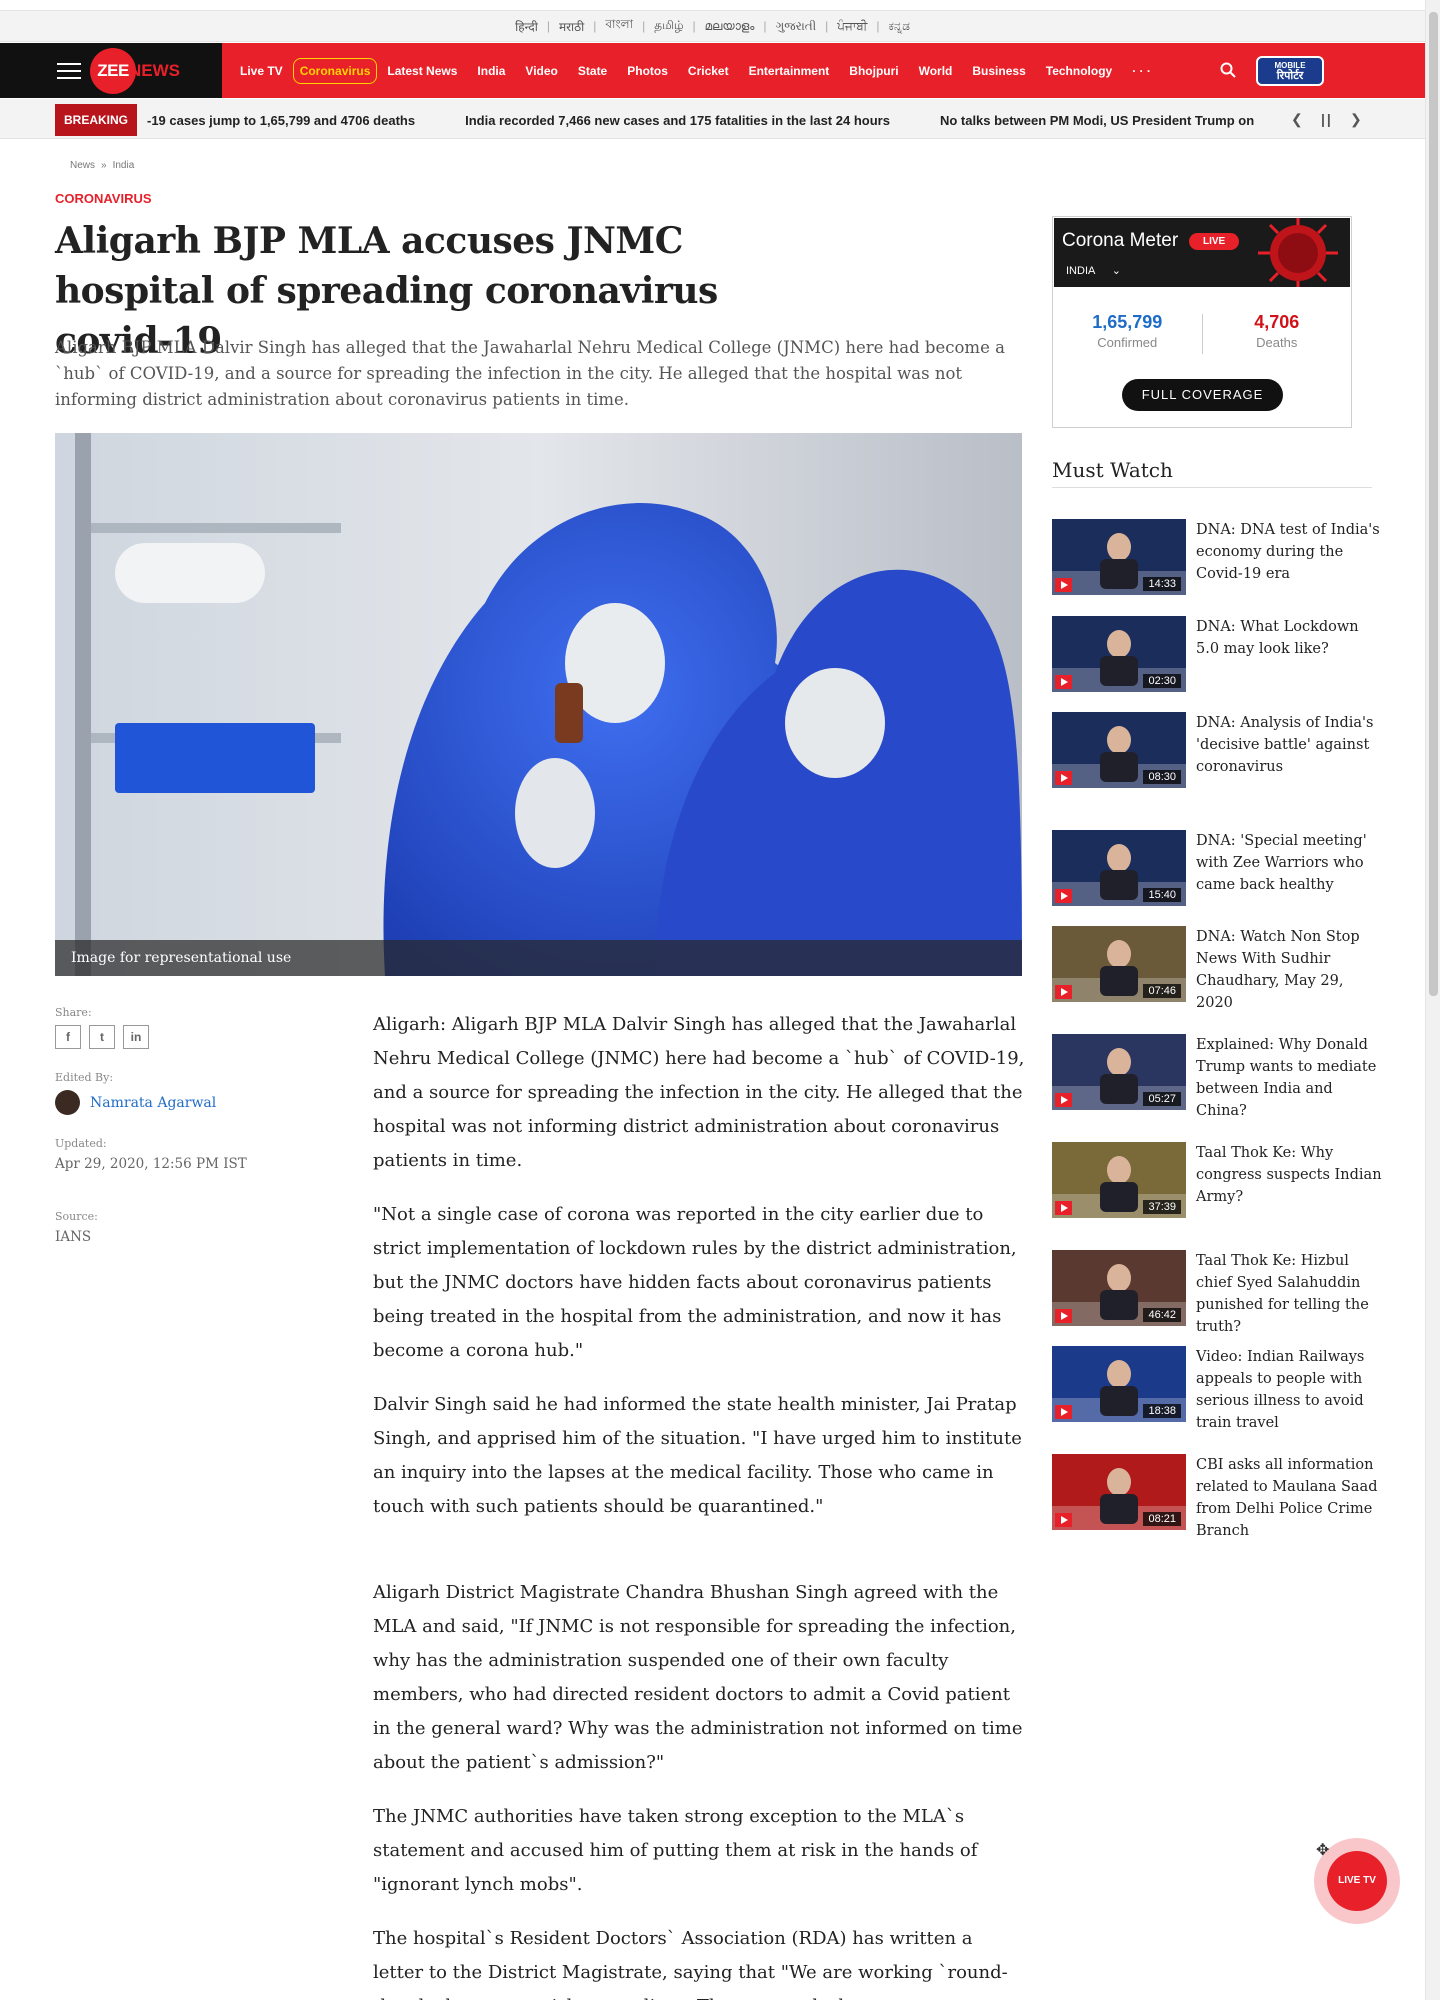 The width and height of the screenshot is (1440, 2000). Describe the element at coordinates (647, 71) in the screenshot. I see `nav-item-photos: Photos` at that location.